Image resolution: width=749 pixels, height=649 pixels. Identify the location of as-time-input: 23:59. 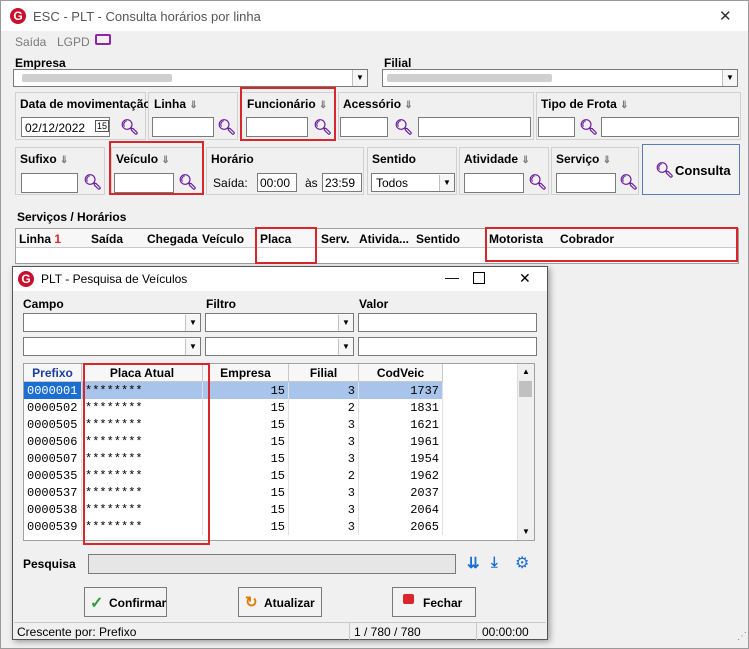
(342, 182).